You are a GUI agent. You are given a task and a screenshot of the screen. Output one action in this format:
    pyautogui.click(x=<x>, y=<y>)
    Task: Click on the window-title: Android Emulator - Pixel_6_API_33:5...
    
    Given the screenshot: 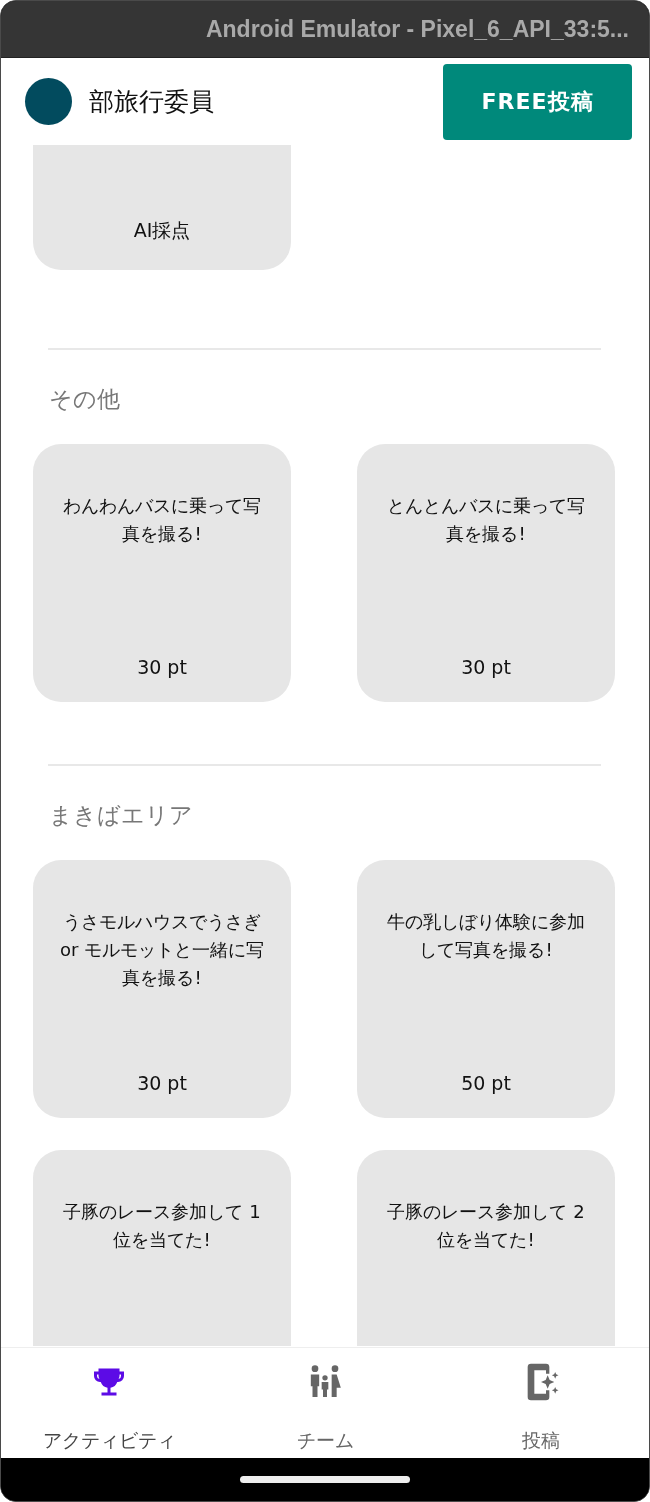 What is the action you would take?
    pyautogui.click(x=417, y=29)
    